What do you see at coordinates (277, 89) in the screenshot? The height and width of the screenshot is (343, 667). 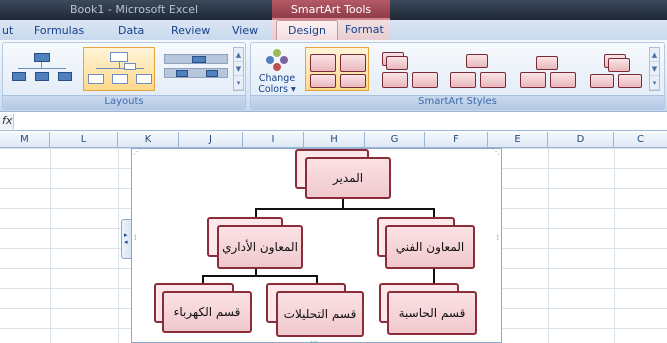 I see `change-colors-label-2: Colors ▾` at bounding box center [277, 89].